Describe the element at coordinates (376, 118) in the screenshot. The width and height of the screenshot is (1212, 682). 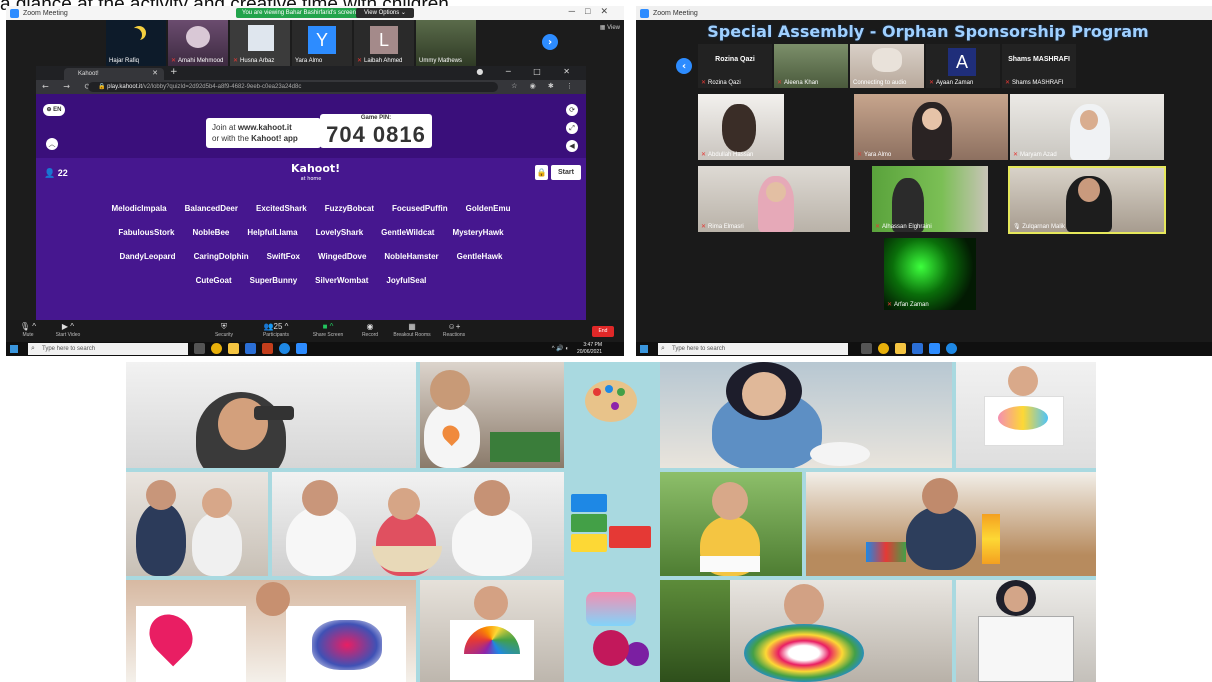
I see `pin-label: Game PIN:` at that location.